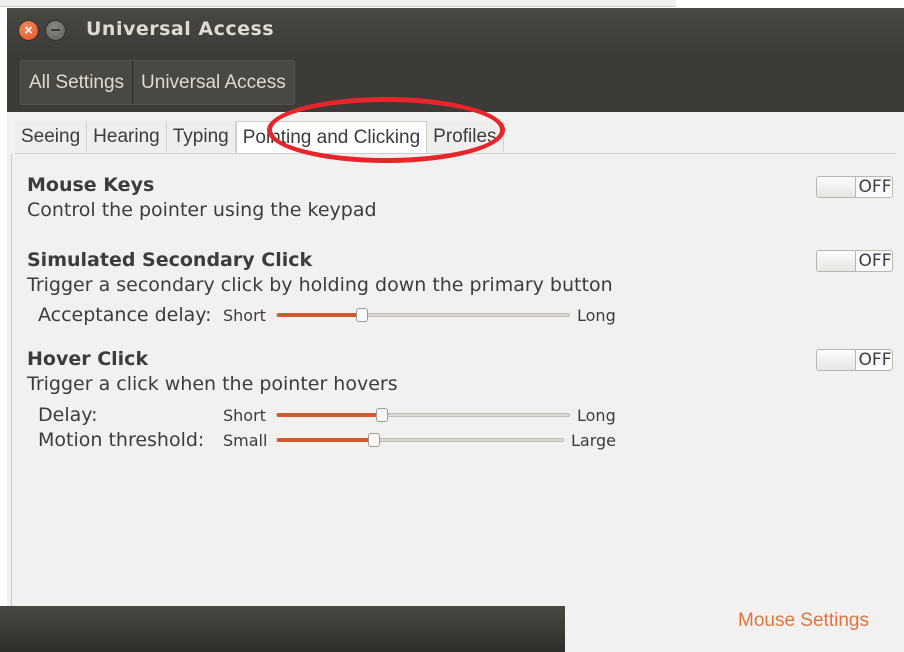 The height and width of the screenshot is (652, 904). I want to click on motion-threshold-min: Small, so click(245, 440).